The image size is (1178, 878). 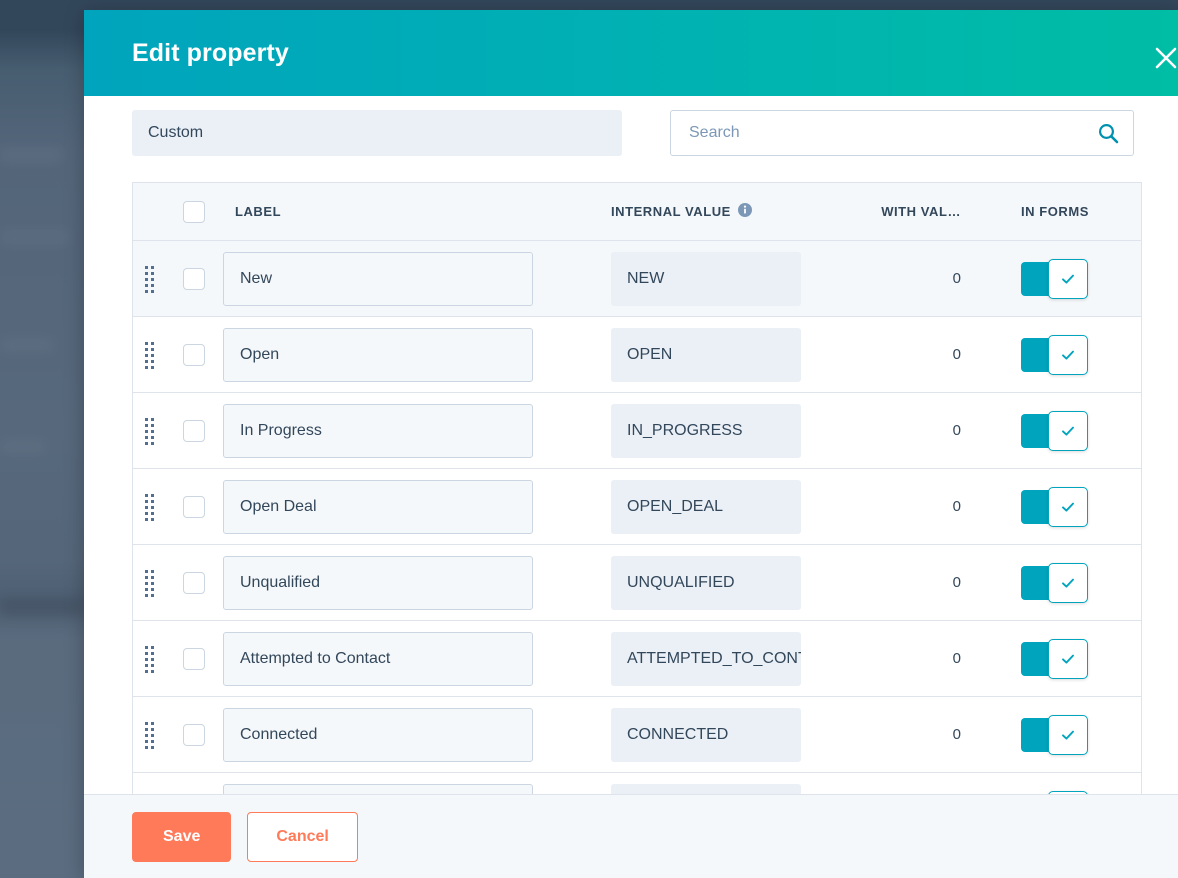 I want to click on modal-footer: Save Cancel, so click(x=631, y=836).